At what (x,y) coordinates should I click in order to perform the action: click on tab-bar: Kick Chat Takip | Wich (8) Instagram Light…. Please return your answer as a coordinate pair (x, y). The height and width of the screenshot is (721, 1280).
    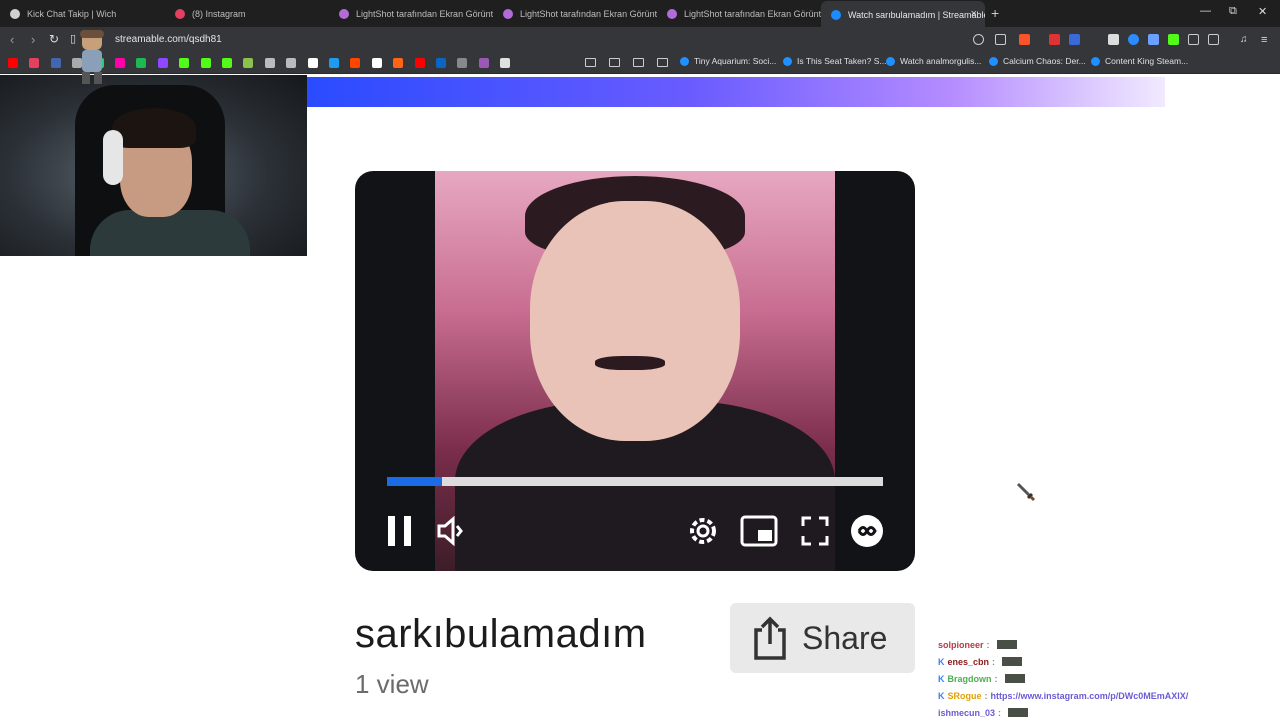
    Looking at the image, I should click on (640, 14).